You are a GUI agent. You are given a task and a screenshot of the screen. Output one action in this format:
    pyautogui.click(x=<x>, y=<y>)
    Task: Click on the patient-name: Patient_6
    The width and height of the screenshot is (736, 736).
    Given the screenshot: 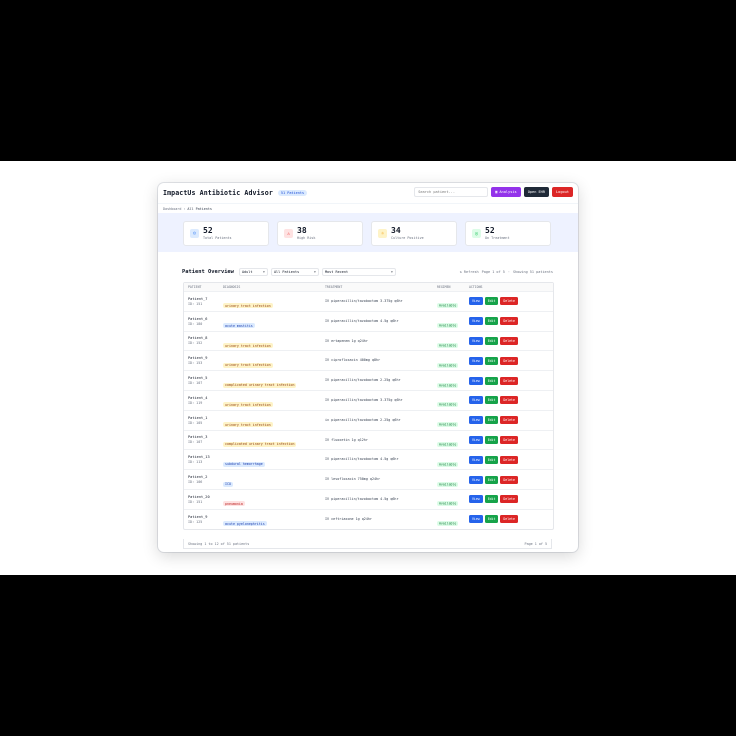 What is the action you would take?
    pyautogui.click(x=205, y=319)
    